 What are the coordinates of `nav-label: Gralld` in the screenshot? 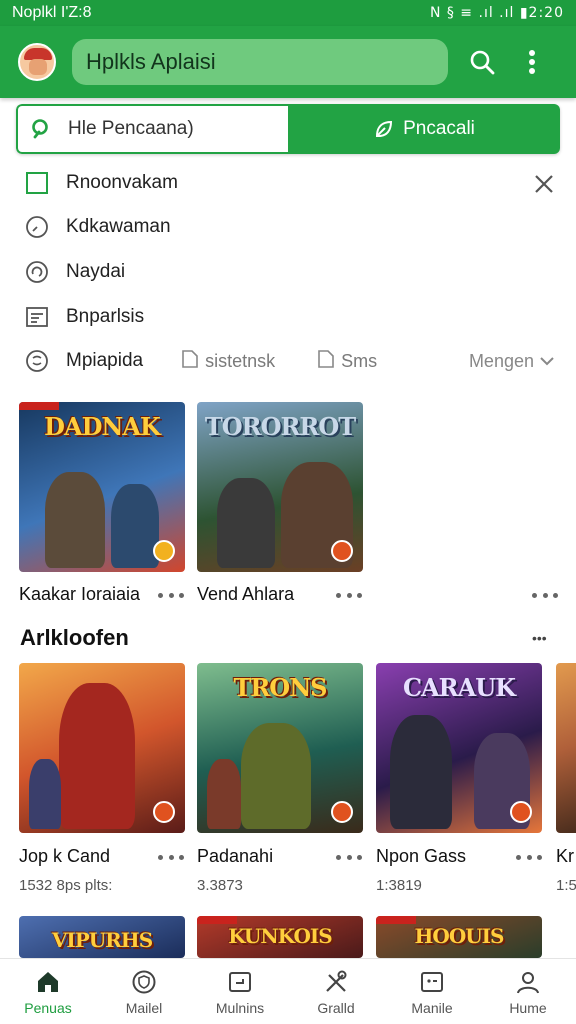 It's located at (336, 1007).